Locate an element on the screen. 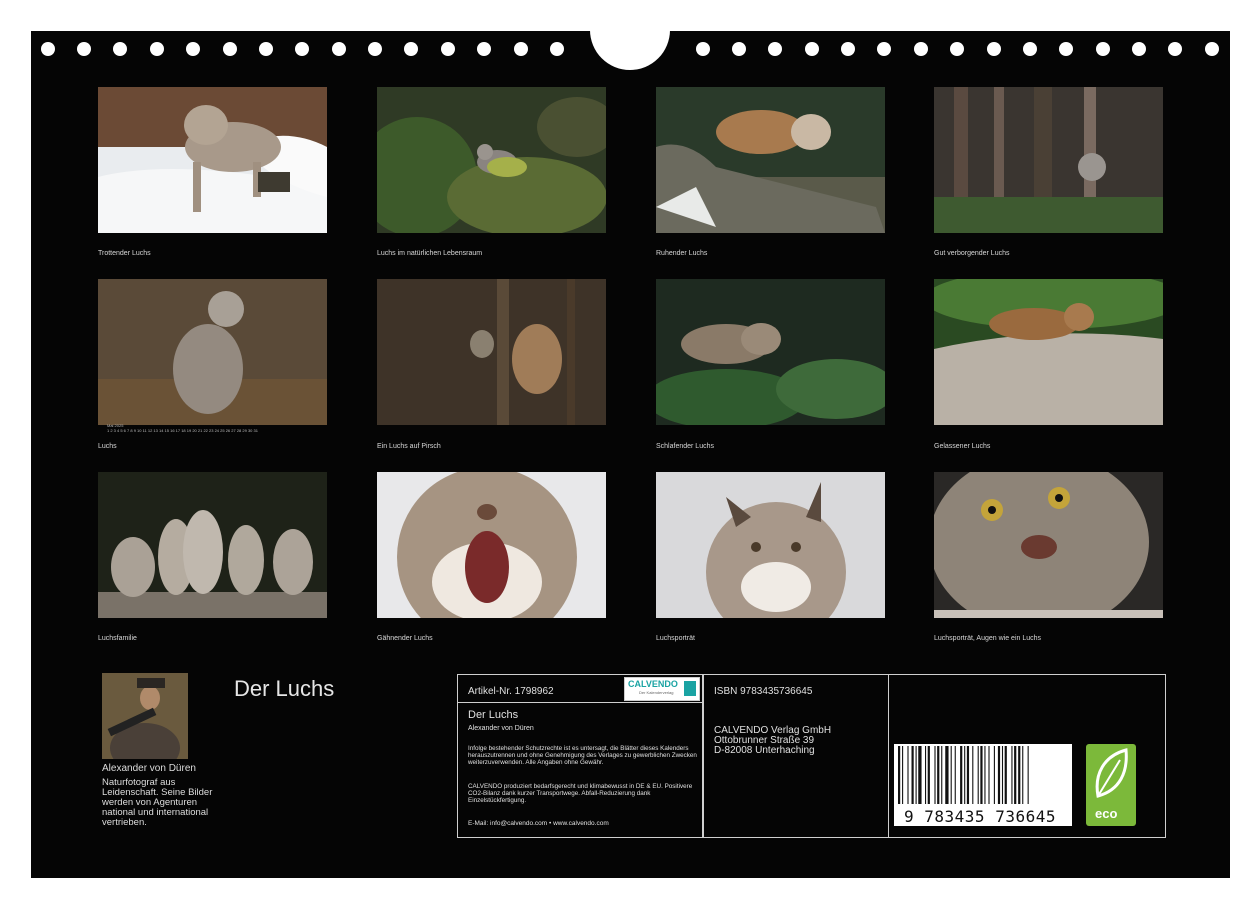 This screenshot has width=1260, height=908. photo-caption: Luchsfamilie is located at coordinates (117, 638).